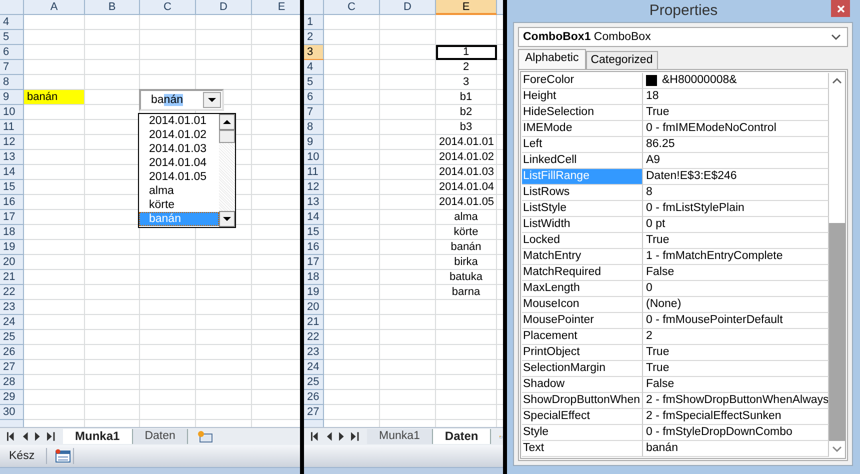  Describe the element at coordinates (179, 205) in the screenshot. I see `list-item: körte` at that location.